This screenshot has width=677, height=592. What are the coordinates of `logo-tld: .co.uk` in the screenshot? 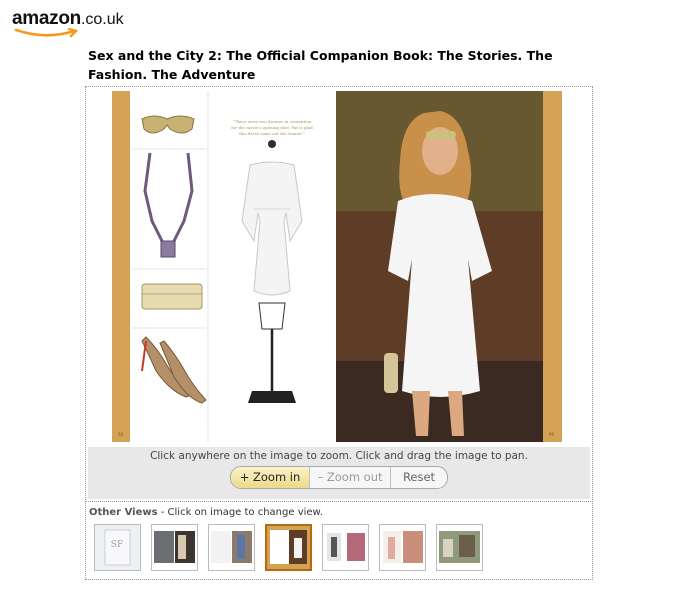 It's located at (102, 19).